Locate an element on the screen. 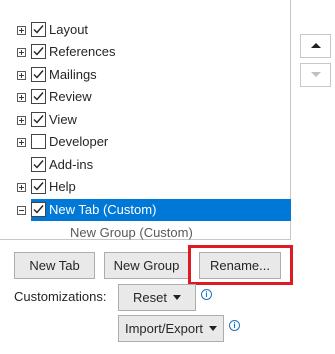 The image size is (335, 354). import-export-label: Import/Export is located at coordinates (164, 328).